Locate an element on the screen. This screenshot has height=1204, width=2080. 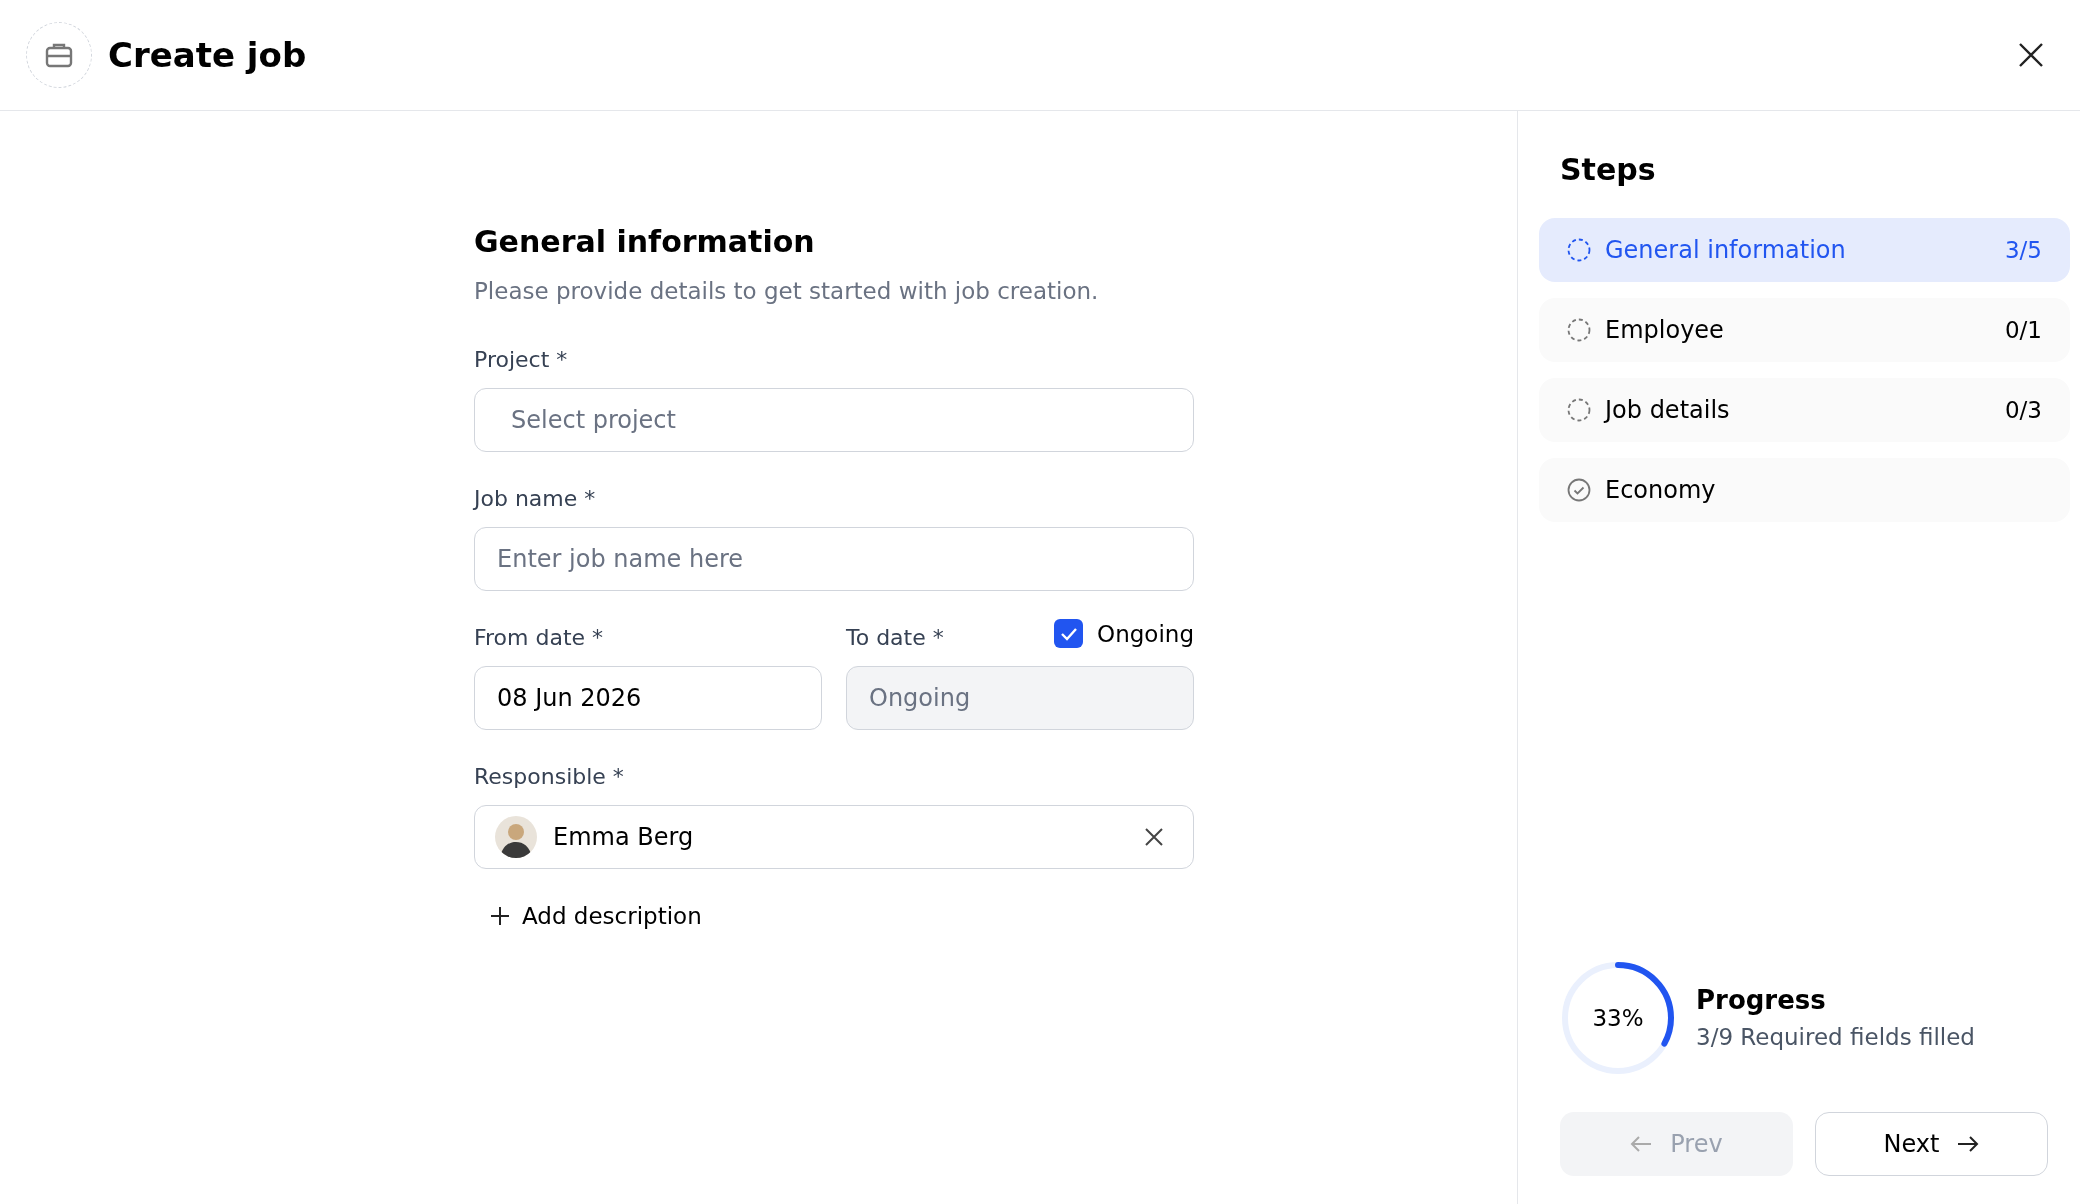
left-arrow-icon is located at coordinates (1641, 1144).